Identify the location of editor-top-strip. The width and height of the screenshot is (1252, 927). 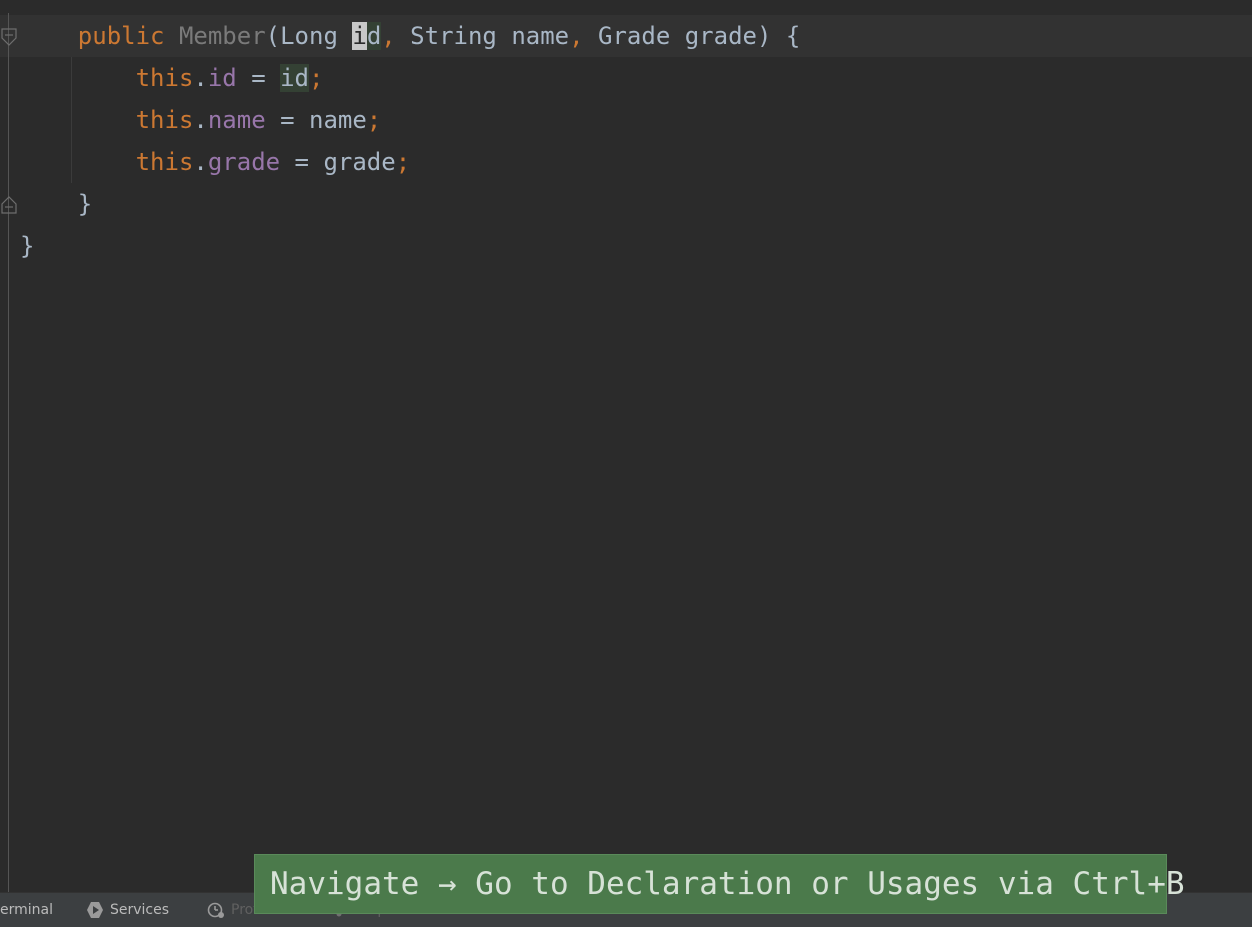
(626, 6).